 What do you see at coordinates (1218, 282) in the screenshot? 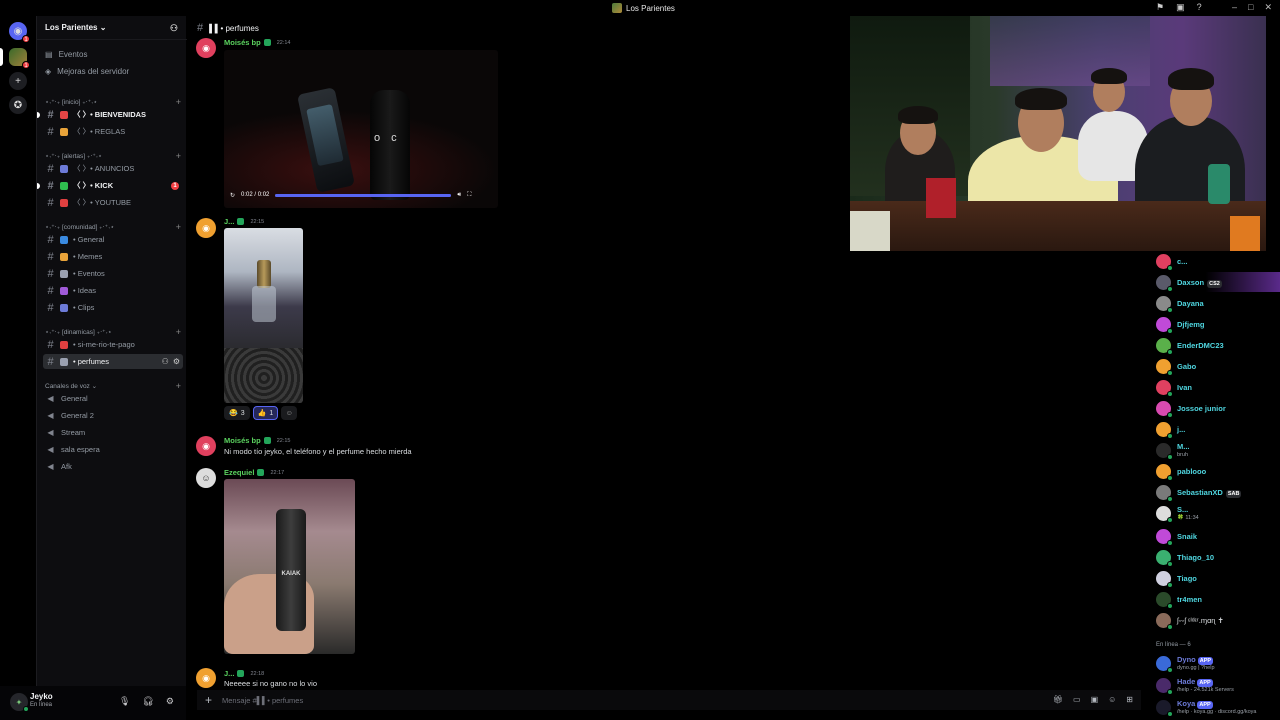
I see `member-item: Daxson CS2` at bounding box center [1218, 282].